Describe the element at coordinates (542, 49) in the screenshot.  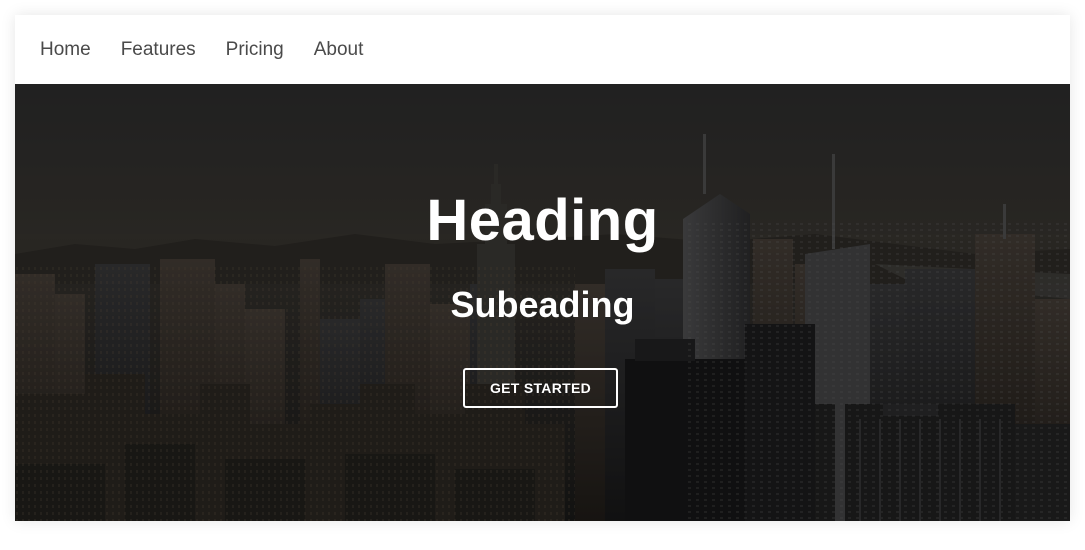
I see `top-navbar: Home Features Pricing About` at that location.